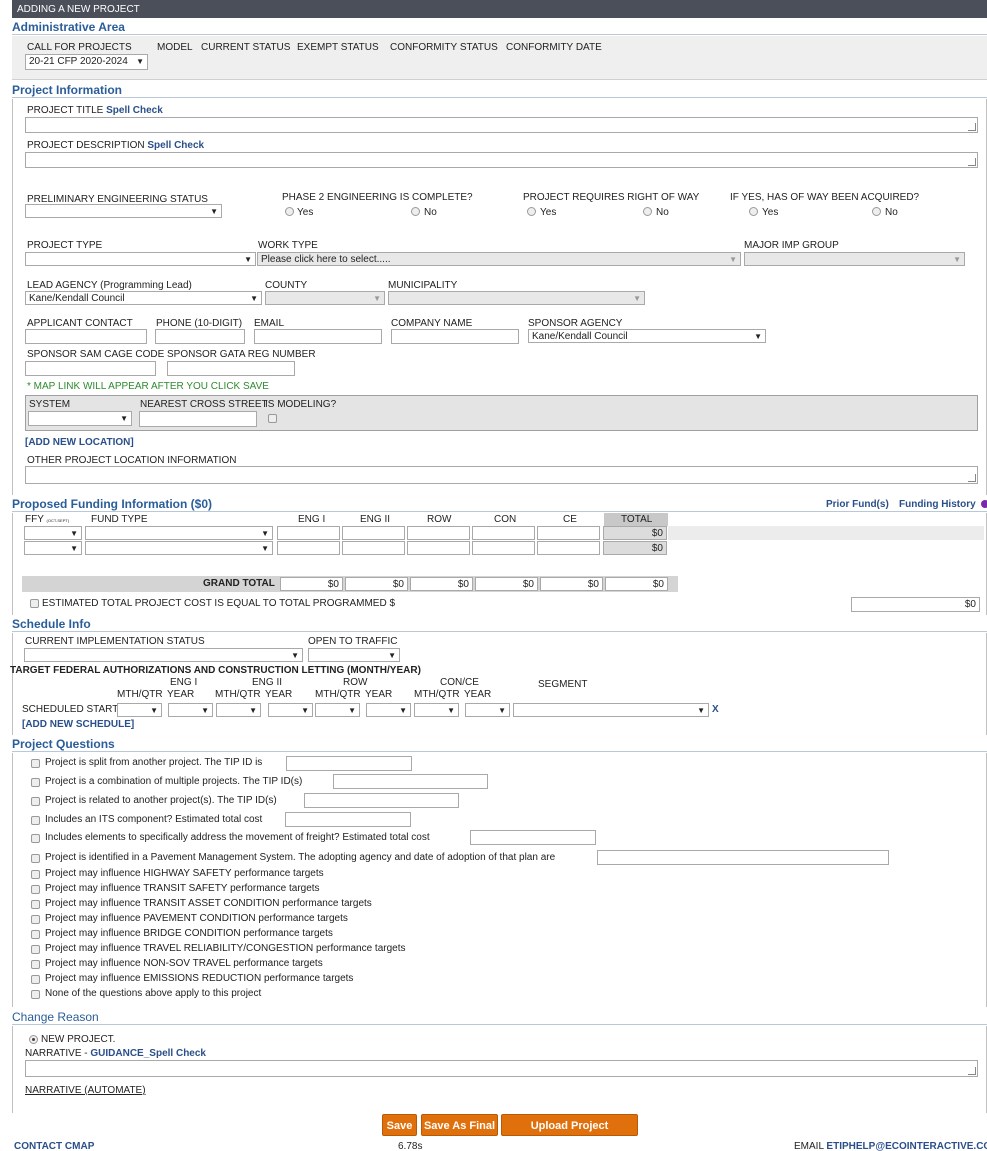  What do you see at coordinates (139, 710) in the screenshot?
I see `eng1-mth-select: ▼` at bounding box center [139, 710].